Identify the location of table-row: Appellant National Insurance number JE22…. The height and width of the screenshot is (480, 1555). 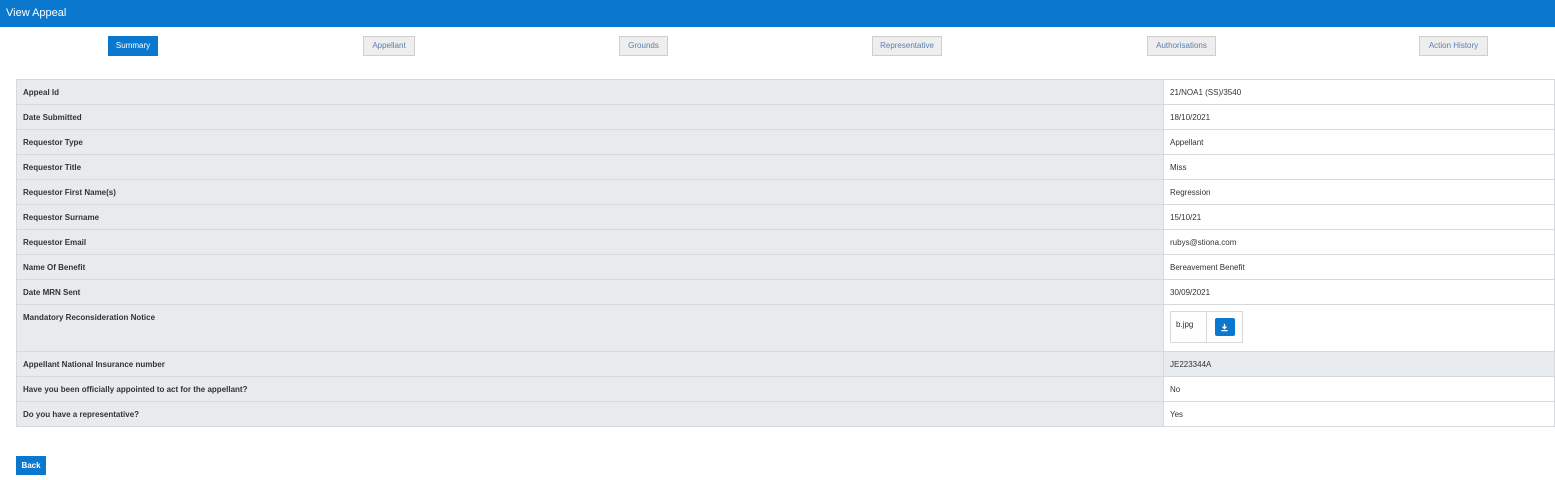
(785, 364).